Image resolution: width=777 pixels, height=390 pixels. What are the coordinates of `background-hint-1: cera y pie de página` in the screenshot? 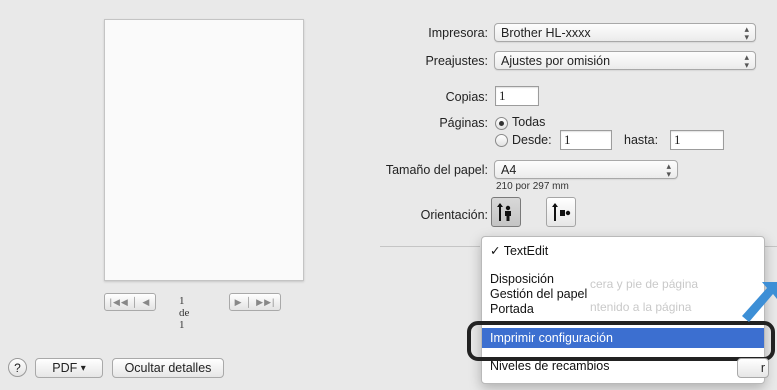 It's located at (644, 284).